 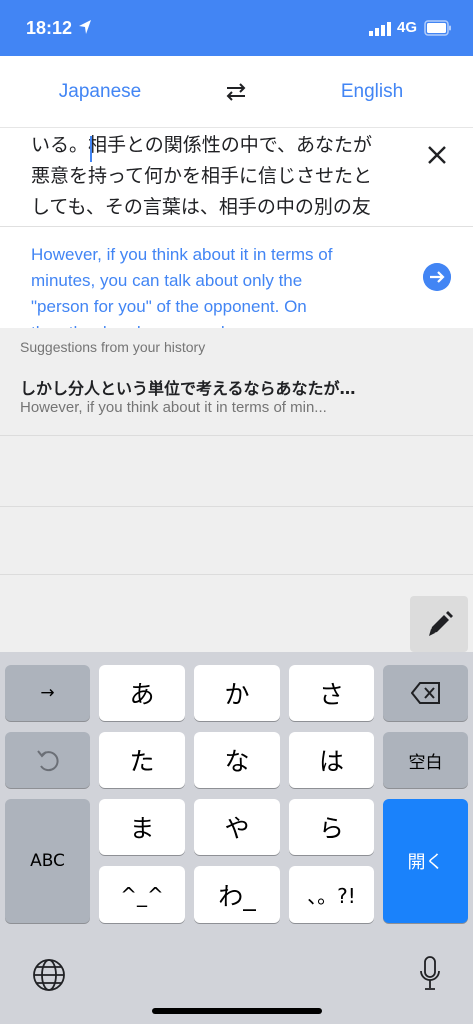 I want to click on key-space: 空白, so click(x=425, y=760).